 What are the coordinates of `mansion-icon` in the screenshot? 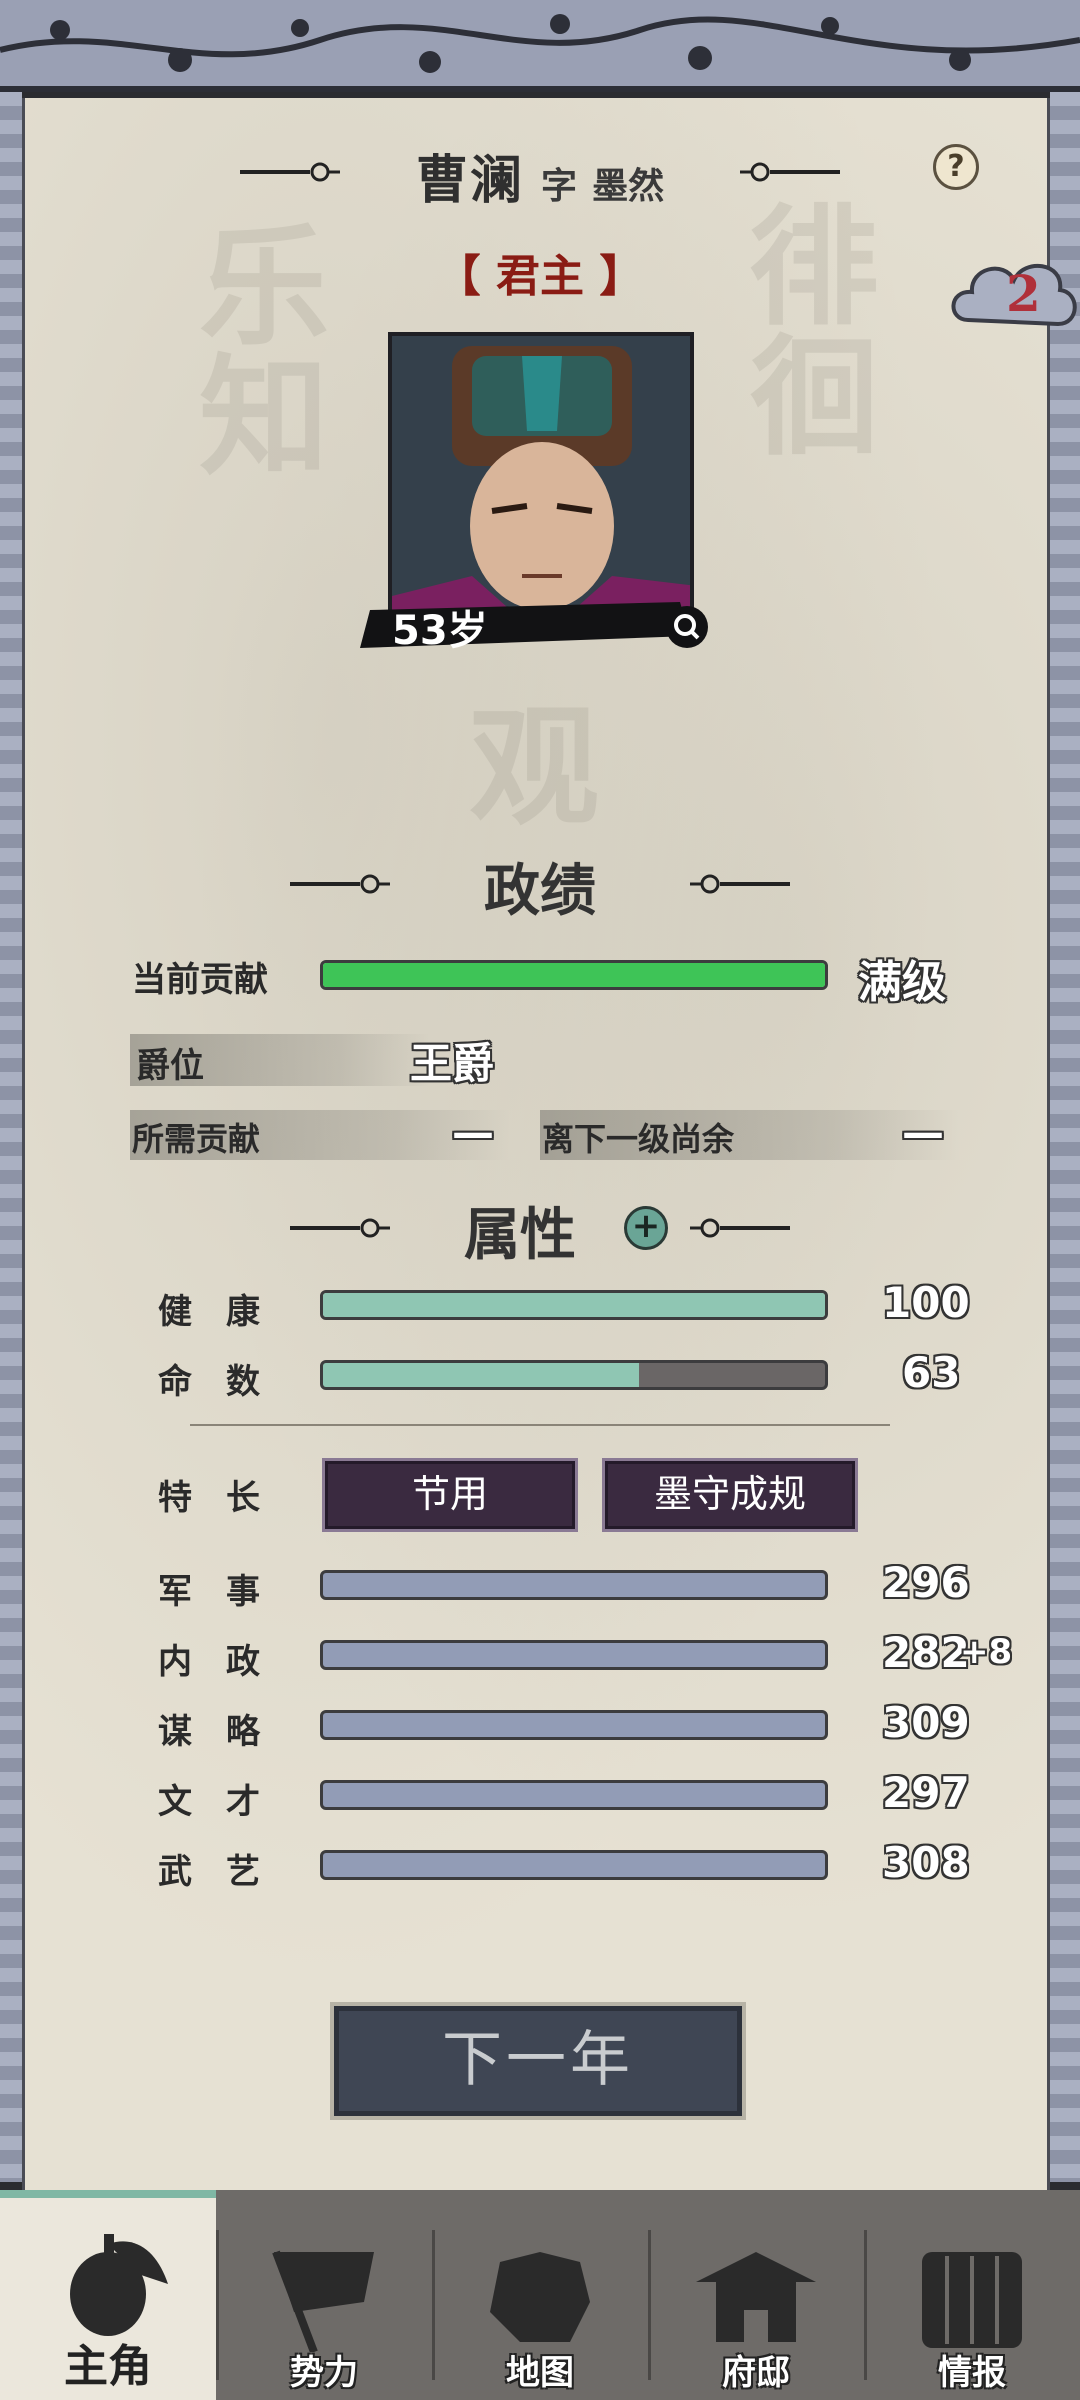 It's located at (756, 2297).